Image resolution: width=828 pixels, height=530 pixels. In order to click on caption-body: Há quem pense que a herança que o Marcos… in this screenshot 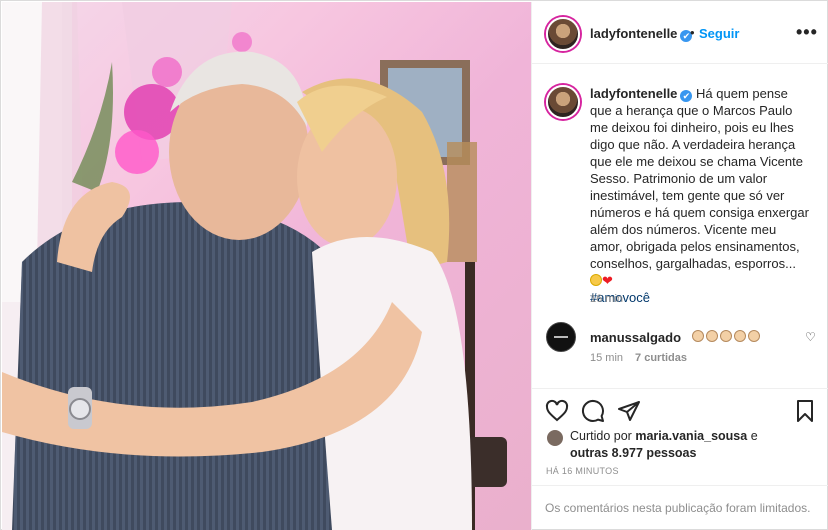, I will do `click(699, 178)`.